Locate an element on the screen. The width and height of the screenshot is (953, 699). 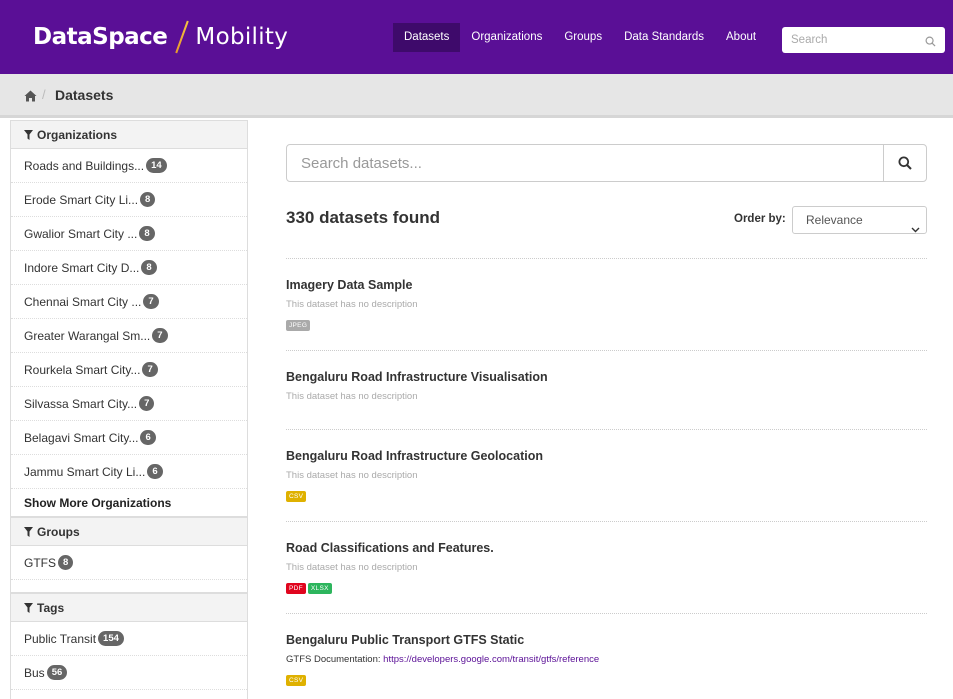
facet-group-item: GTFS 8 is located at coordinates (129, 563).